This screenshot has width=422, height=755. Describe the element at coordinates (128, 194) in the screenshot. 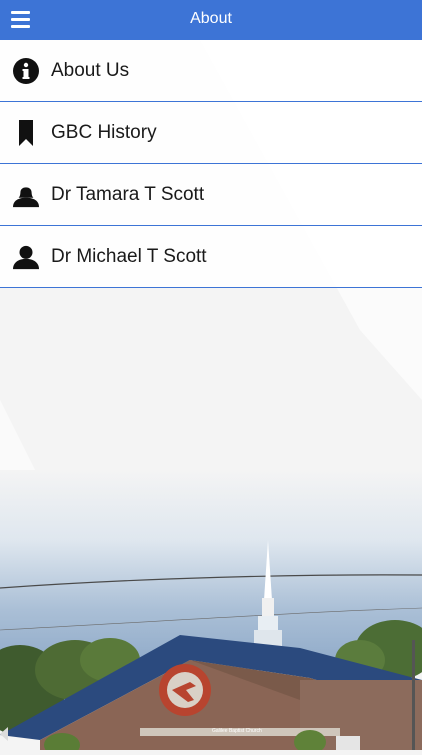

I see `list-item-label: Dr Tamara T Scott` at that location.